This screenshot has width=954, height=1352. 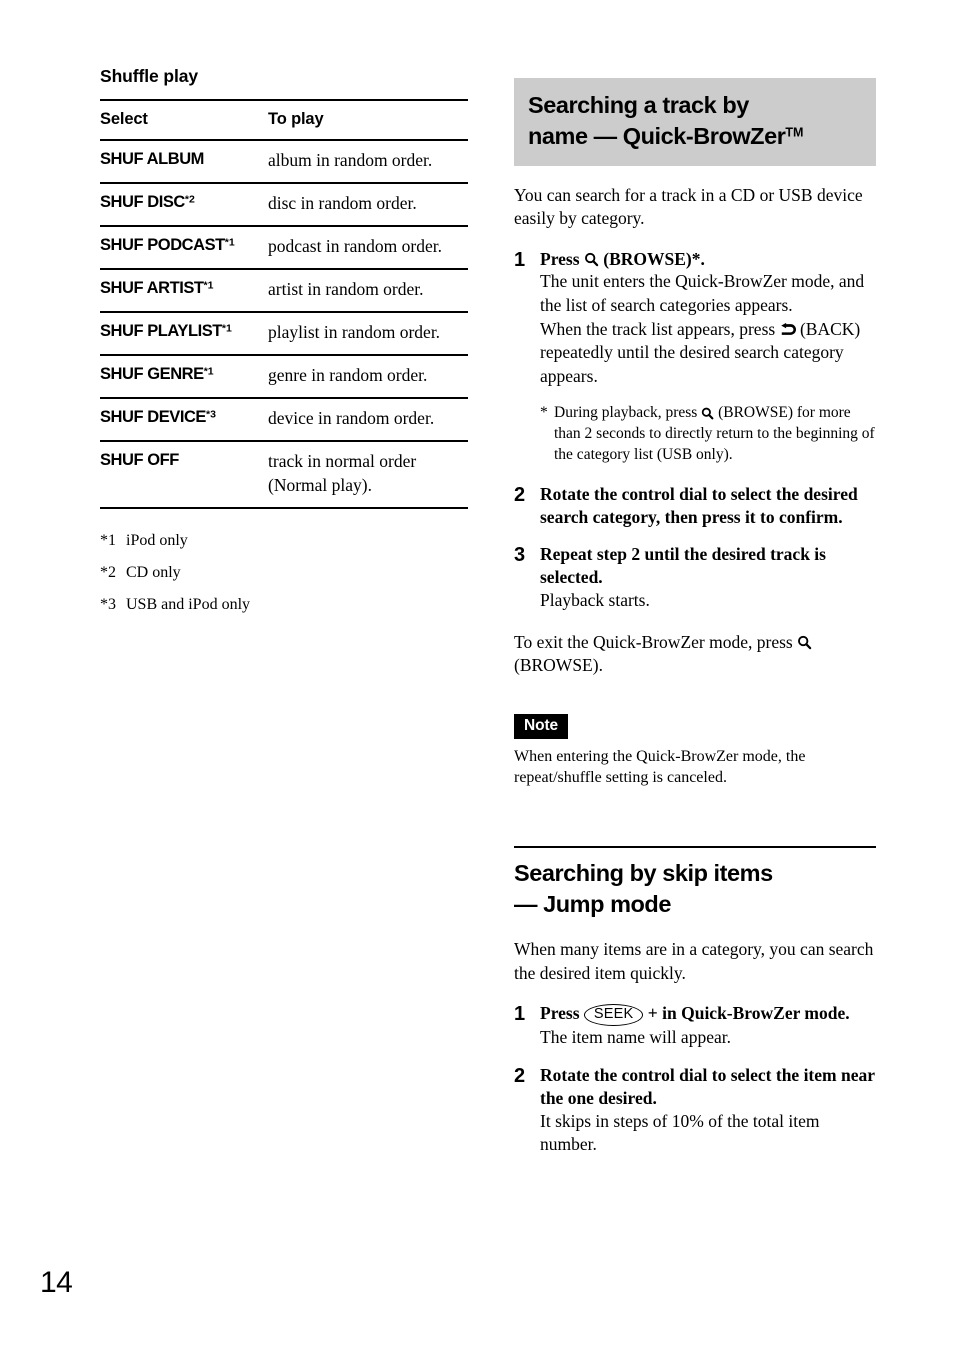 What do you see at coordinates (541, 726) in the screenshot?
I see `note-badge: Note` at bounding box center [541, 726].